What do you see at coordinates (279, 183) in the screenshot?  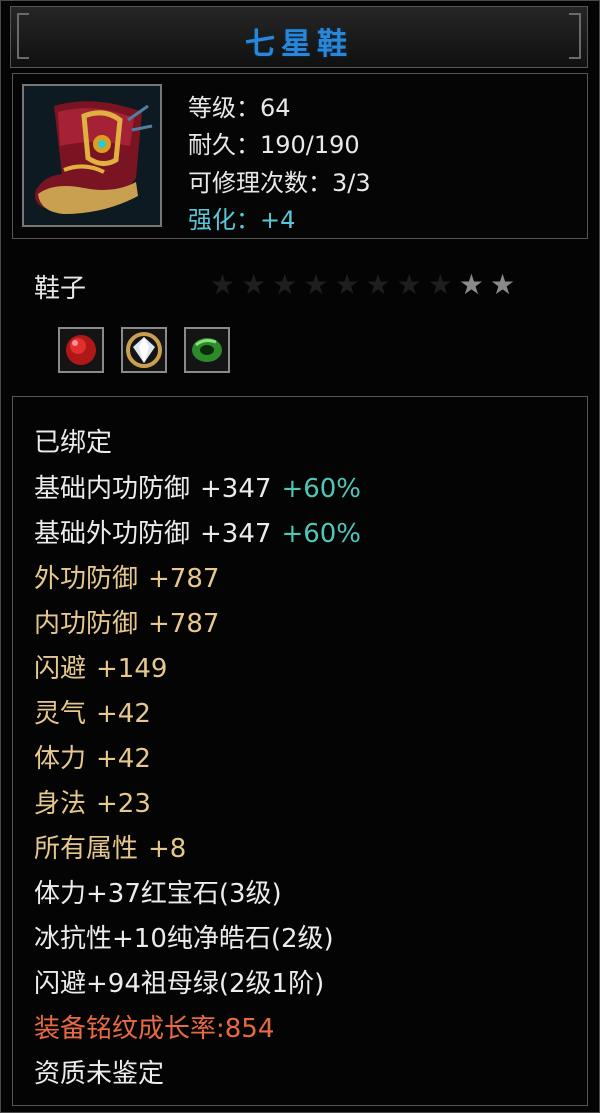 I see `item-repair-count: 可修理次数：3/3` at bounding box center [279, 183].